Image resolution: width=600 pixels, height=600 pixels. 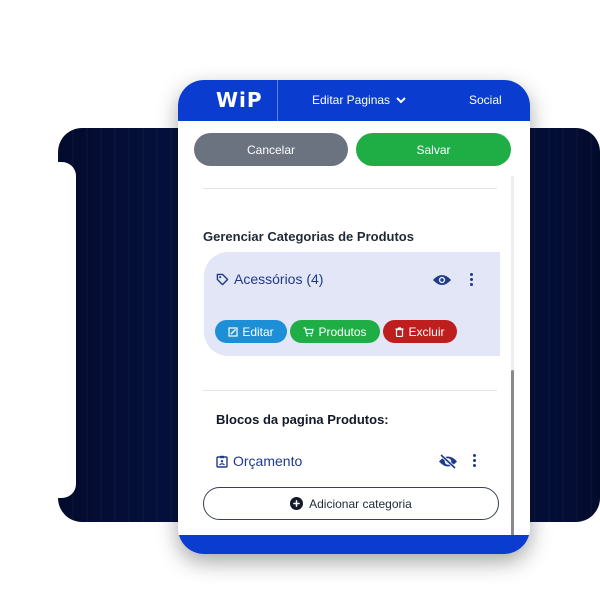 What do you see at coordinates (512, 453) in the screenshot?
I see `scrollbar-thumb` at bounding box center [512, 453].